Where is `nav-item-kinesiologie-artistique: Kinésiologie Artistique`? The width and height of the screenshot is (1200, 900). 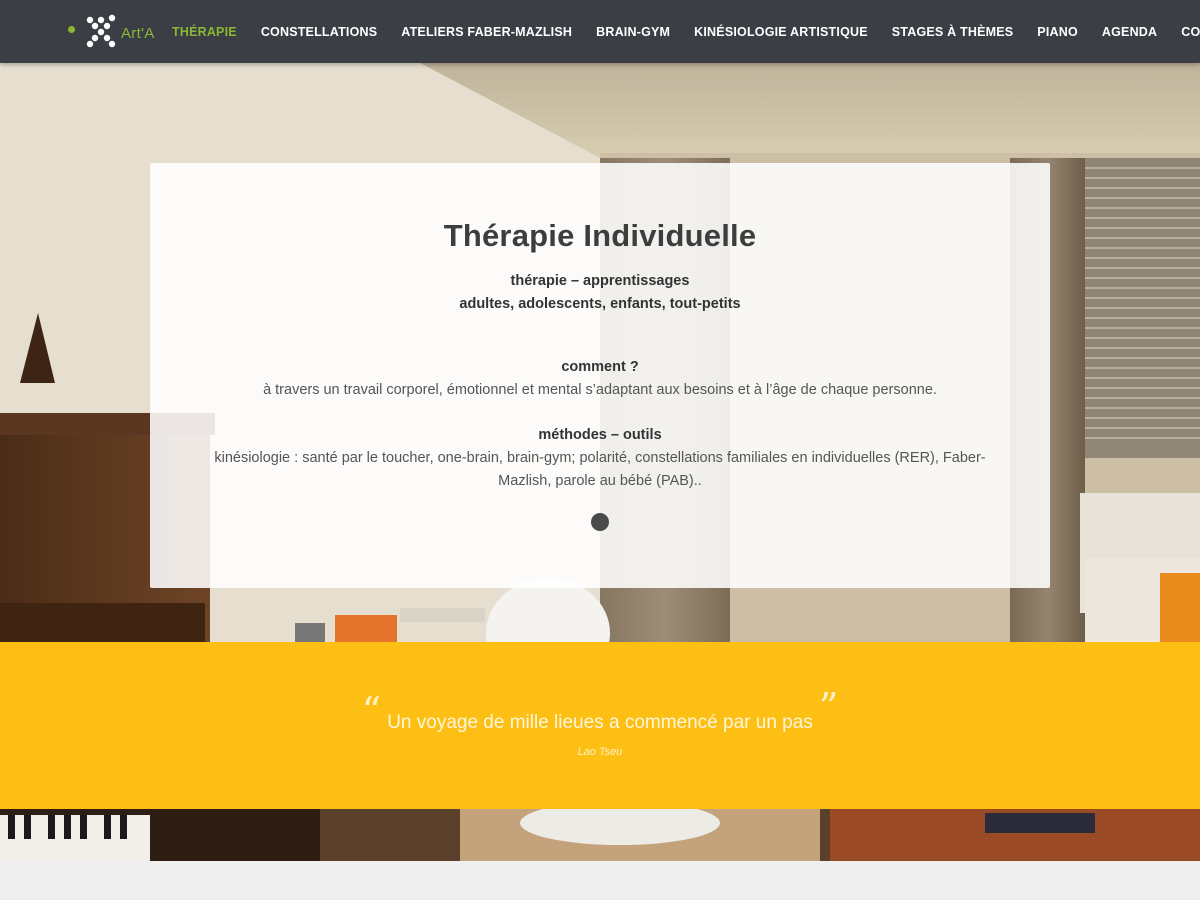
nav-item-kinesiologie-artistique: Kinésiologie Artistique is located at coordinates (781, 32).